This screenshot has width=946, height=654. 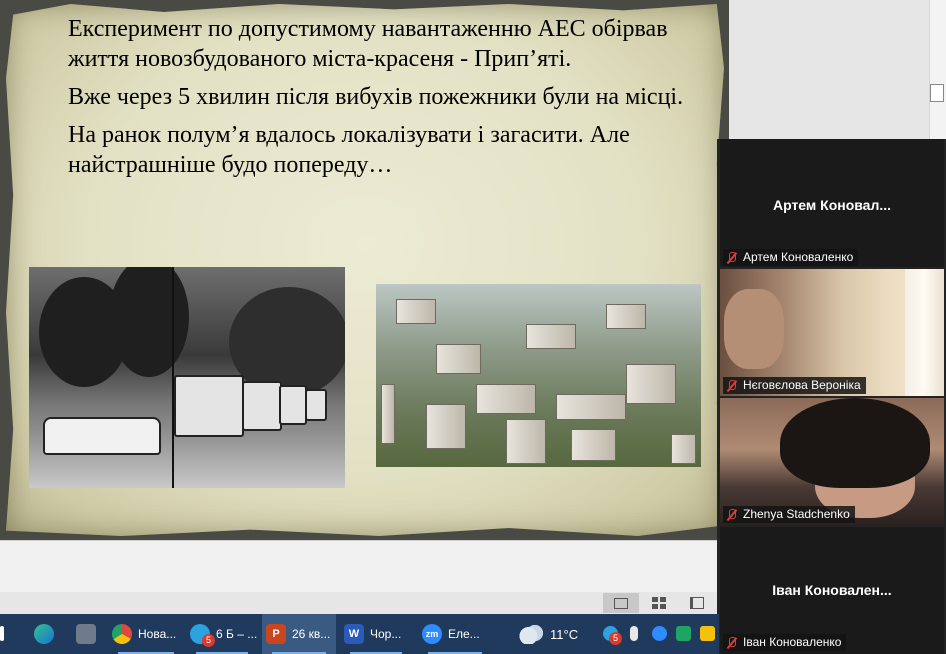 What do you see at coordinates (707, 633) in the screenshot?
I see `security-shield-icon` at bounding box center [707, 633].